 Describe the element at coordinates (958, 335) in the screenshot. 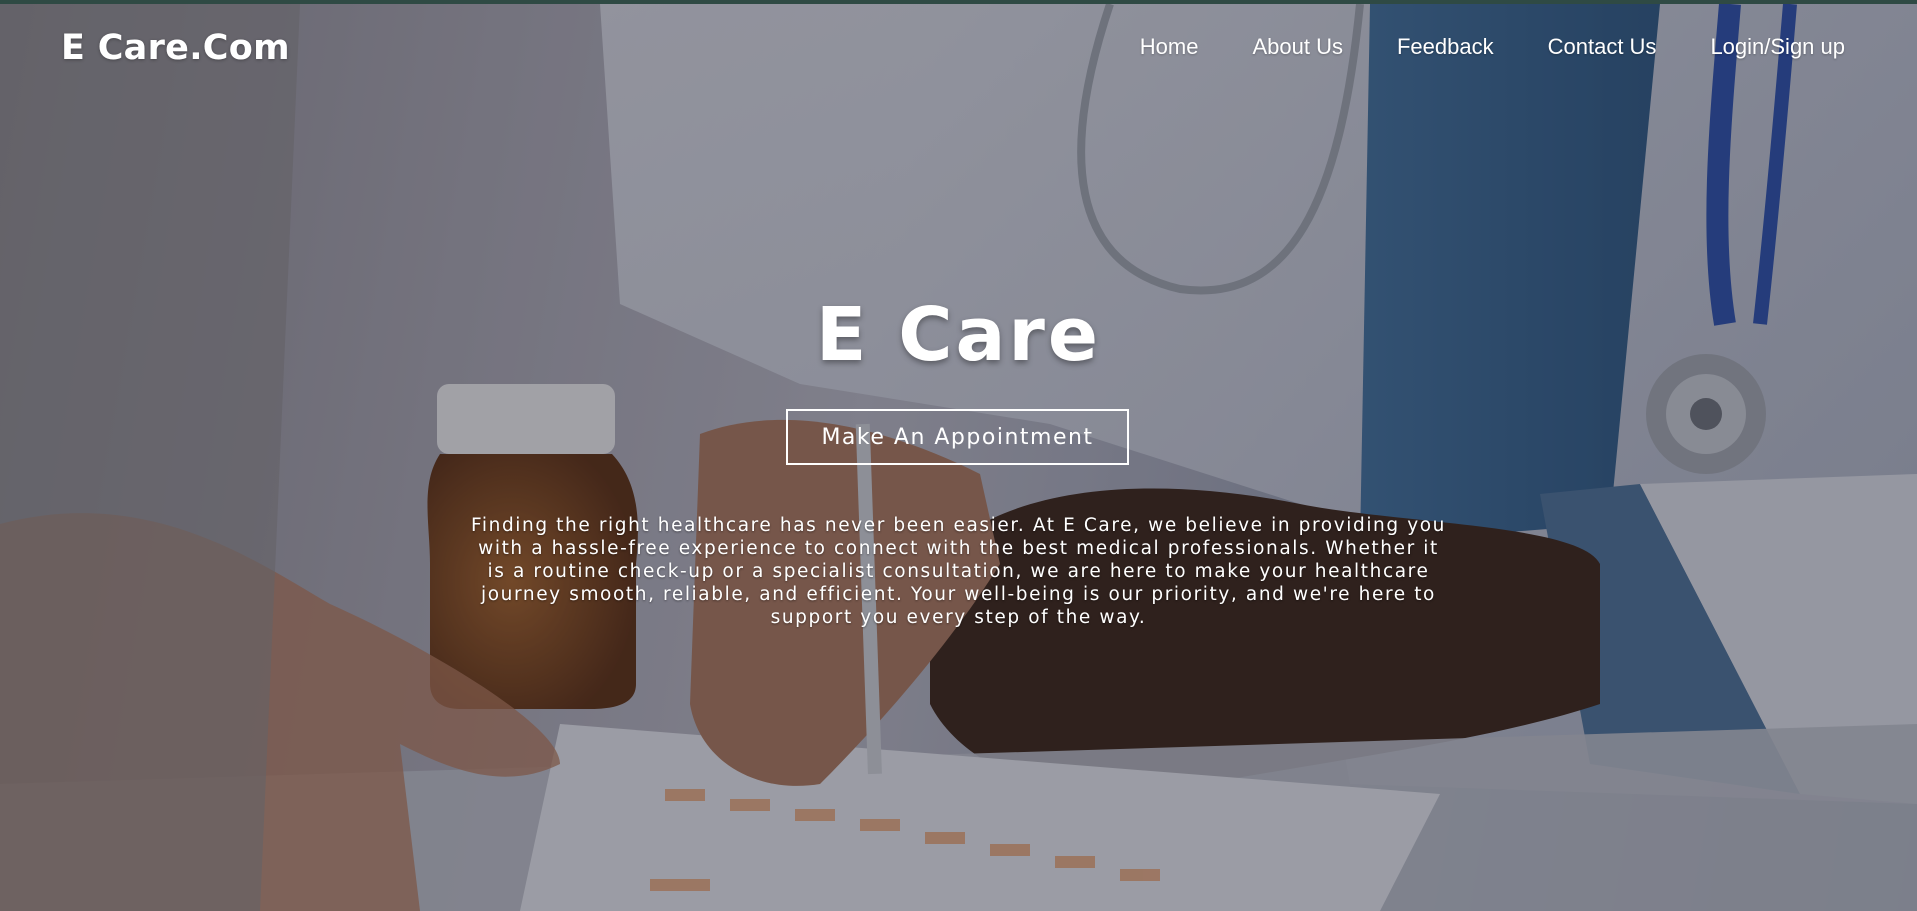

I see `hero-title: E Care` at that location.